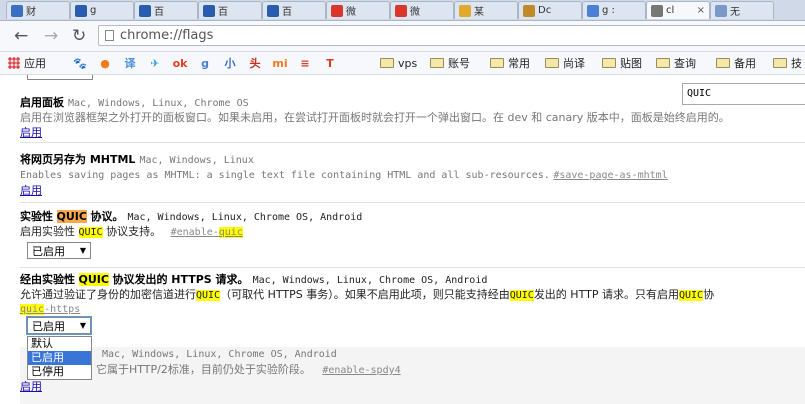 Image resolution: width=805 pixels, height=404 pixels. Describe the element at coordinates (230, 63) in the screenshot. I see `xiao-icon: 小` at that location.